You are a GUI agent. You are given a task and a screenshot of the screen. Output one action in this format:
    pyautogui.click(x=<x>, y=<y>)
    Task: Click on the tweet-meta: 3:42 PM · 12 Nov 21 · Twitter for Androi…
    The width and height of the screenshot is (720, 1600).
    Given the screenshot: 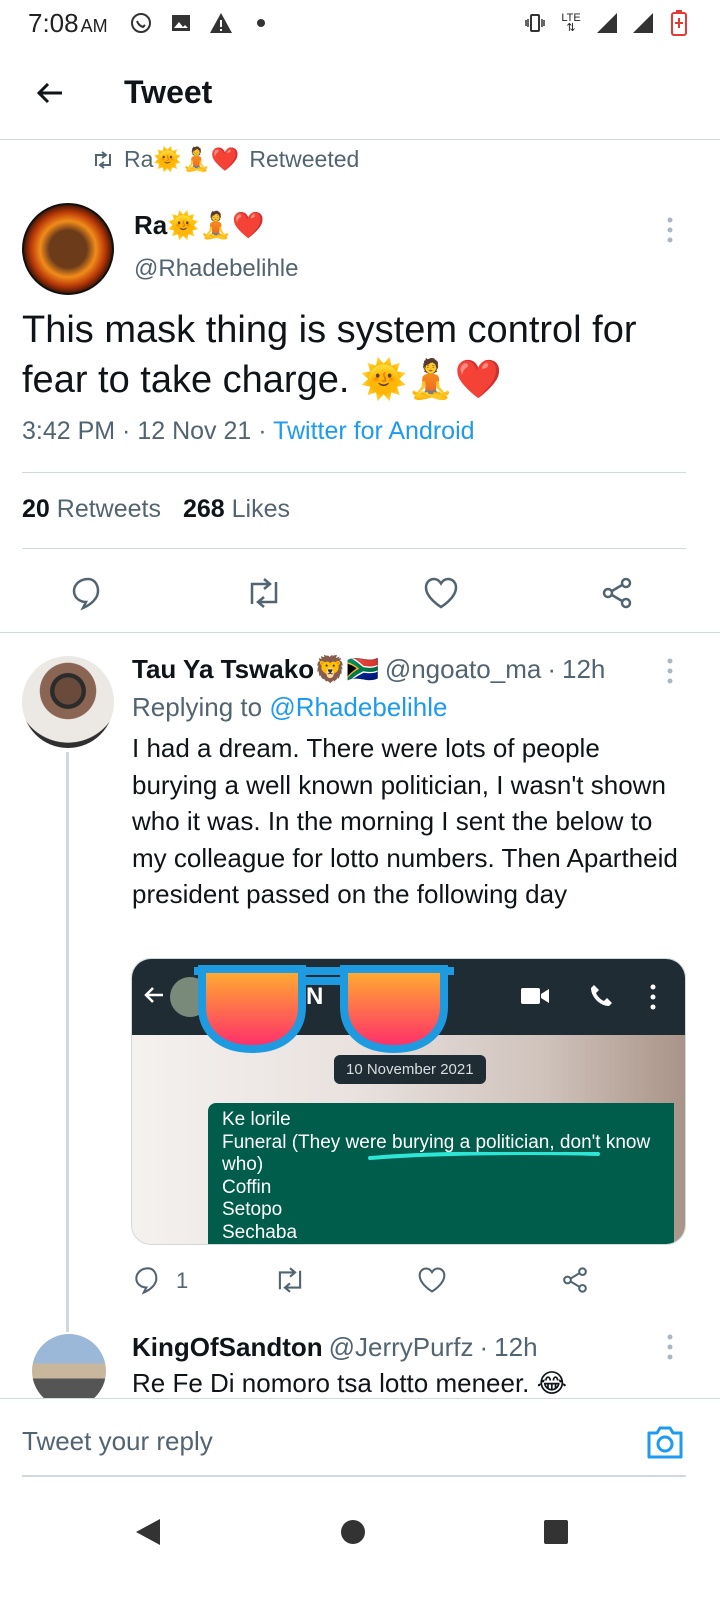 What is the action you would take?
    pyautogui.click(x=248, y=431)
    